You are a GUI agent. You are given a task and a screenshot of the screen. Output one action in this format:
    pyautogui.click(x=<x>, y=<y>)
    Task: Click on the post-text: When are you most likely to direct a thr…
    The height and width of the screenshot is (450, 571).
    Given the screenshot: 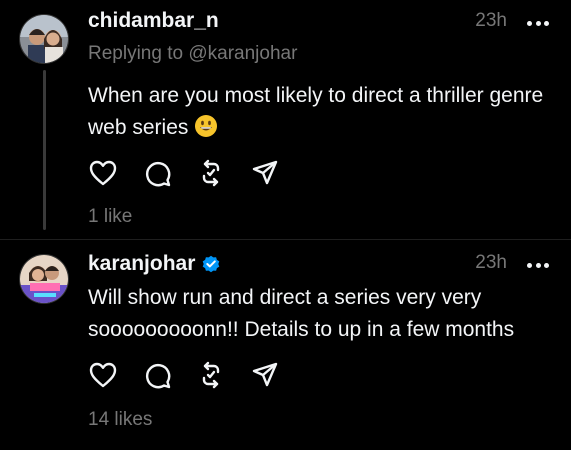 What is the action you would take?
    pyautogui.click(x=318, y=112)
    